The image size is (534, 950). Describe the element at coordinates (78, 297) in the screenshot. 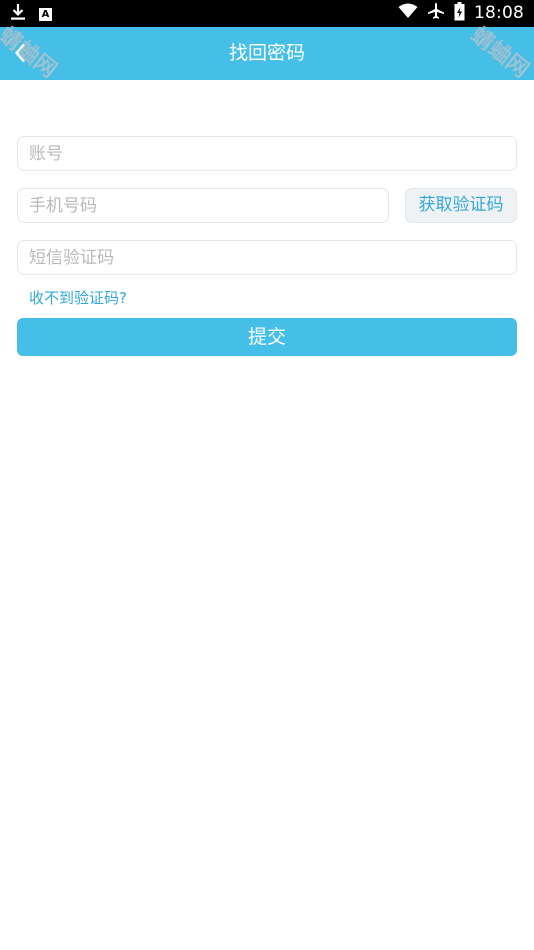

I see `no-code-link: 收不到验证码?` at that location.